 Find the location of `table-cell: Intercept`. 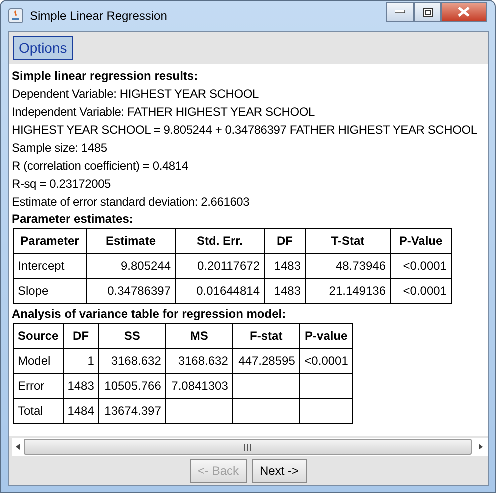

table-cell: Intercept is located at coordinates (50, 266).